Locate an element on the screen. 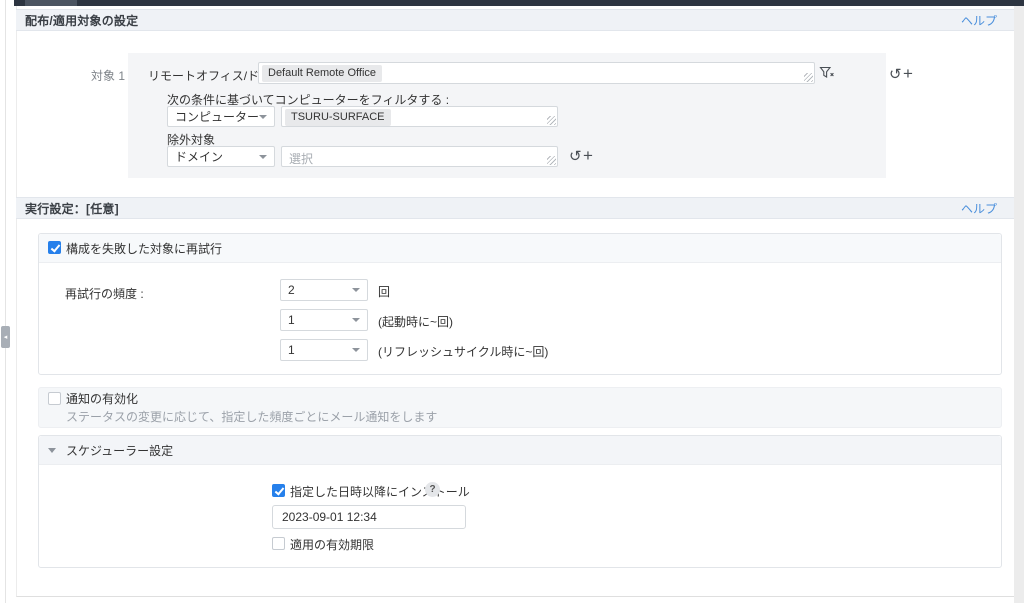 This screenshot has width=1024, height=603. filter-clear-icon is located at coordinates (827, 74).